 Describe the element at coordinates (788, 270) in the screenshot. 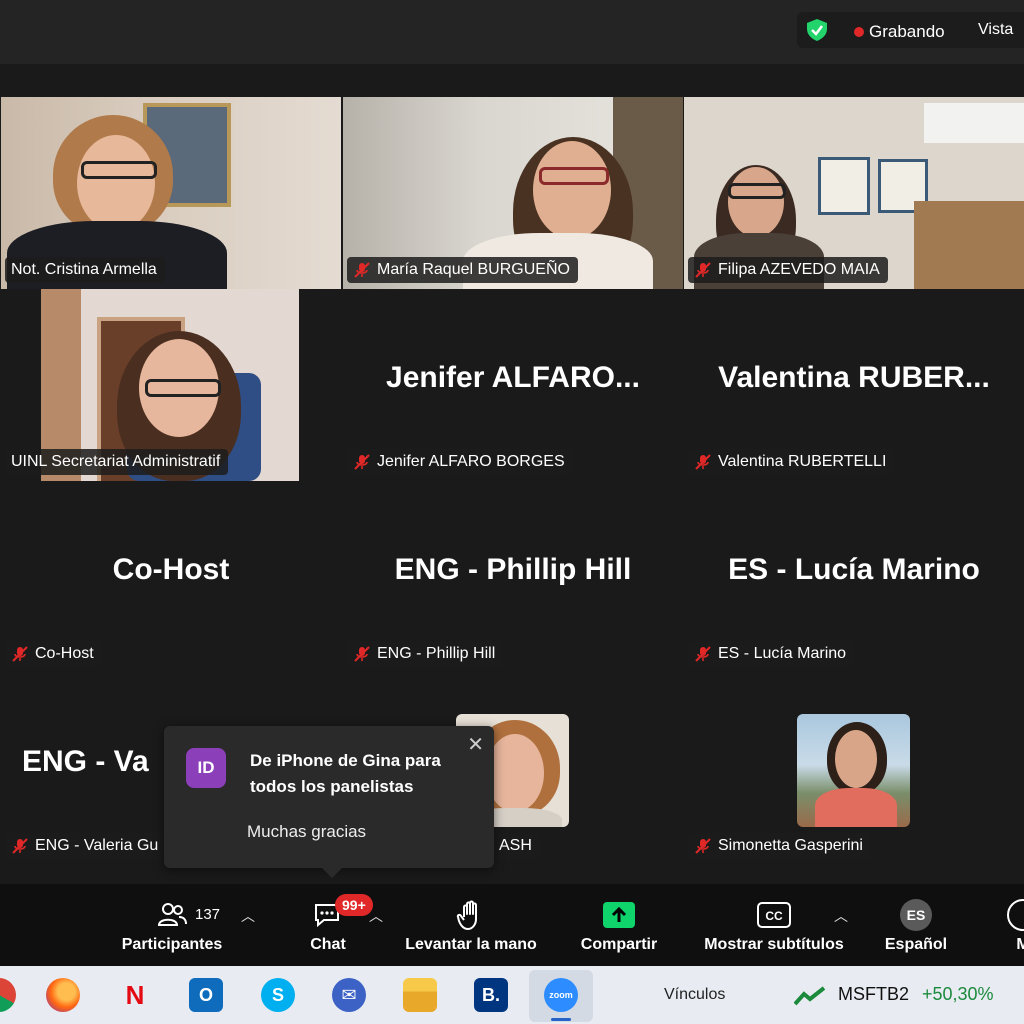

I see `participant-name-label: Filipa AZEVEDO MAIA` at that location.